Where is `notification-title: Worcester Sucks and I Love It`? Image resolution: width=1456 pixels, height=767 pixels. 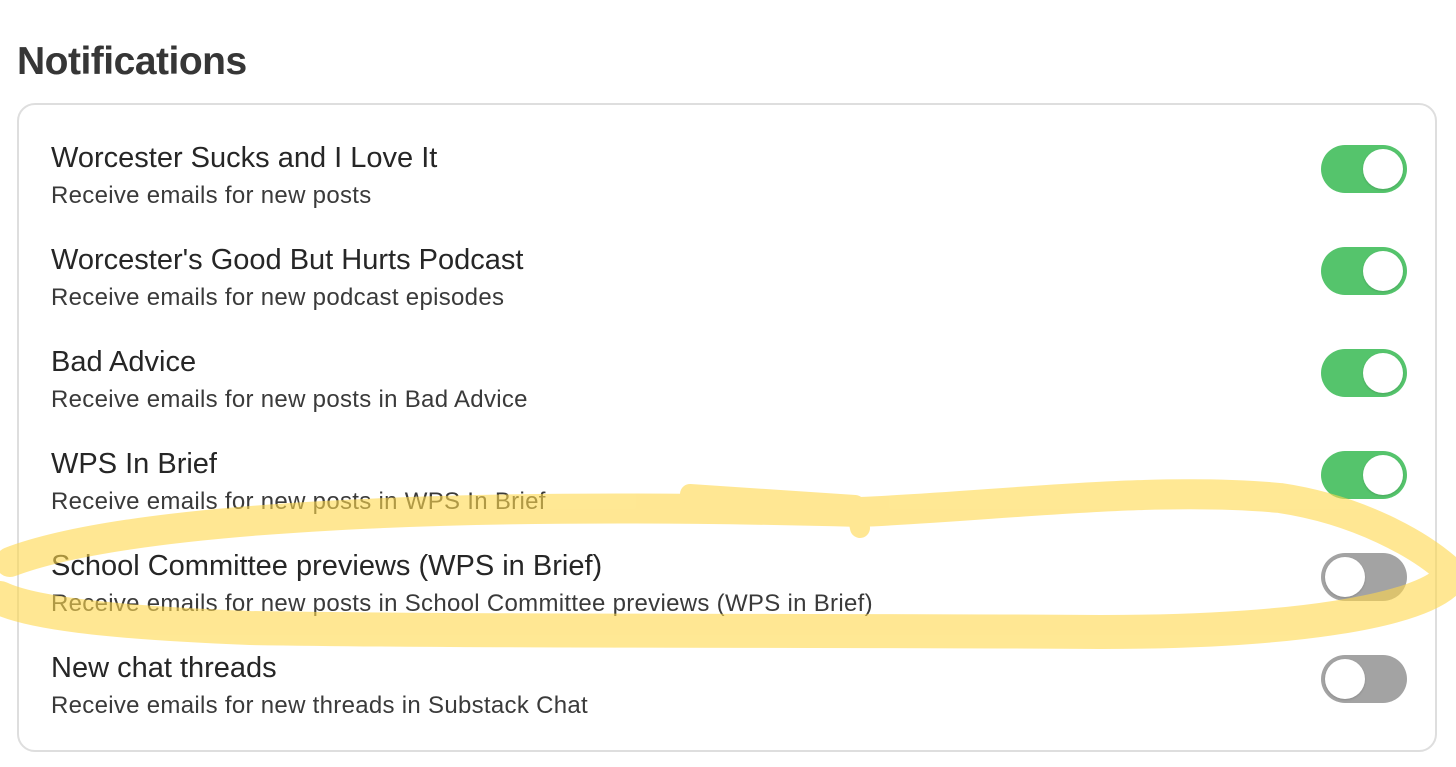
notification-title: Worcester Sucks and I Love It is located at coordinates (244, 158).